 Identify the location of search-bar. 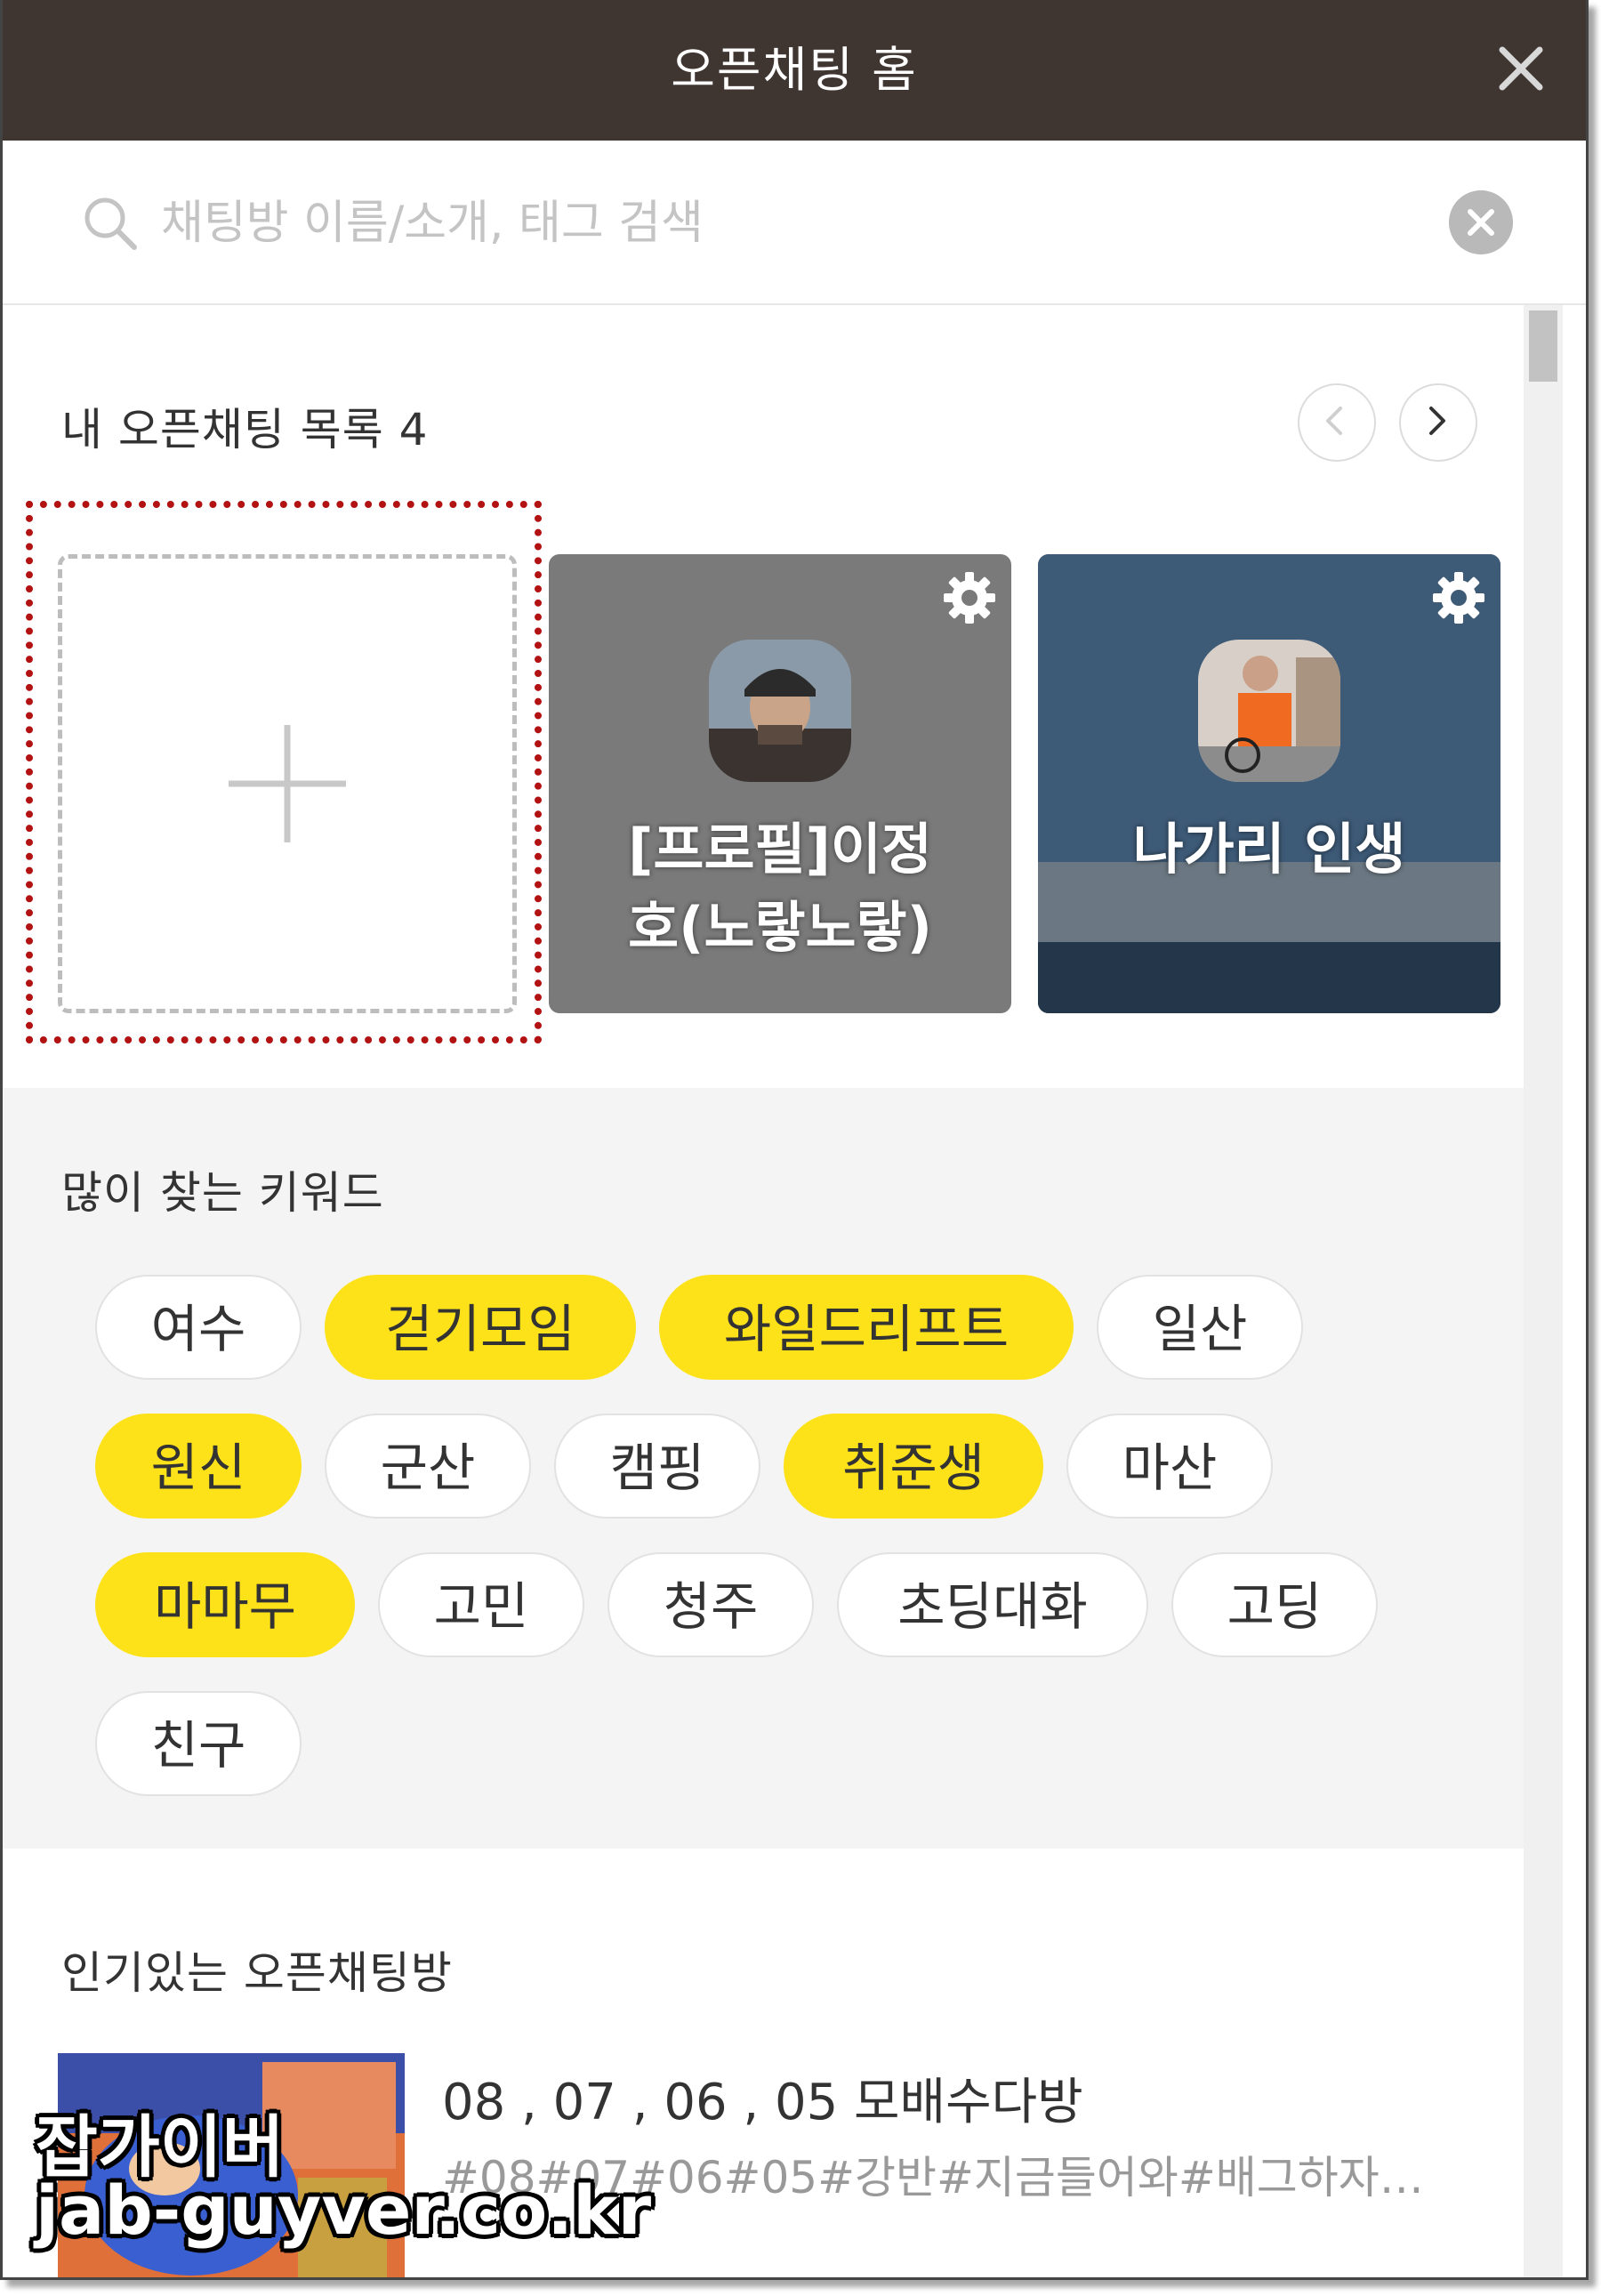
(794, 223).